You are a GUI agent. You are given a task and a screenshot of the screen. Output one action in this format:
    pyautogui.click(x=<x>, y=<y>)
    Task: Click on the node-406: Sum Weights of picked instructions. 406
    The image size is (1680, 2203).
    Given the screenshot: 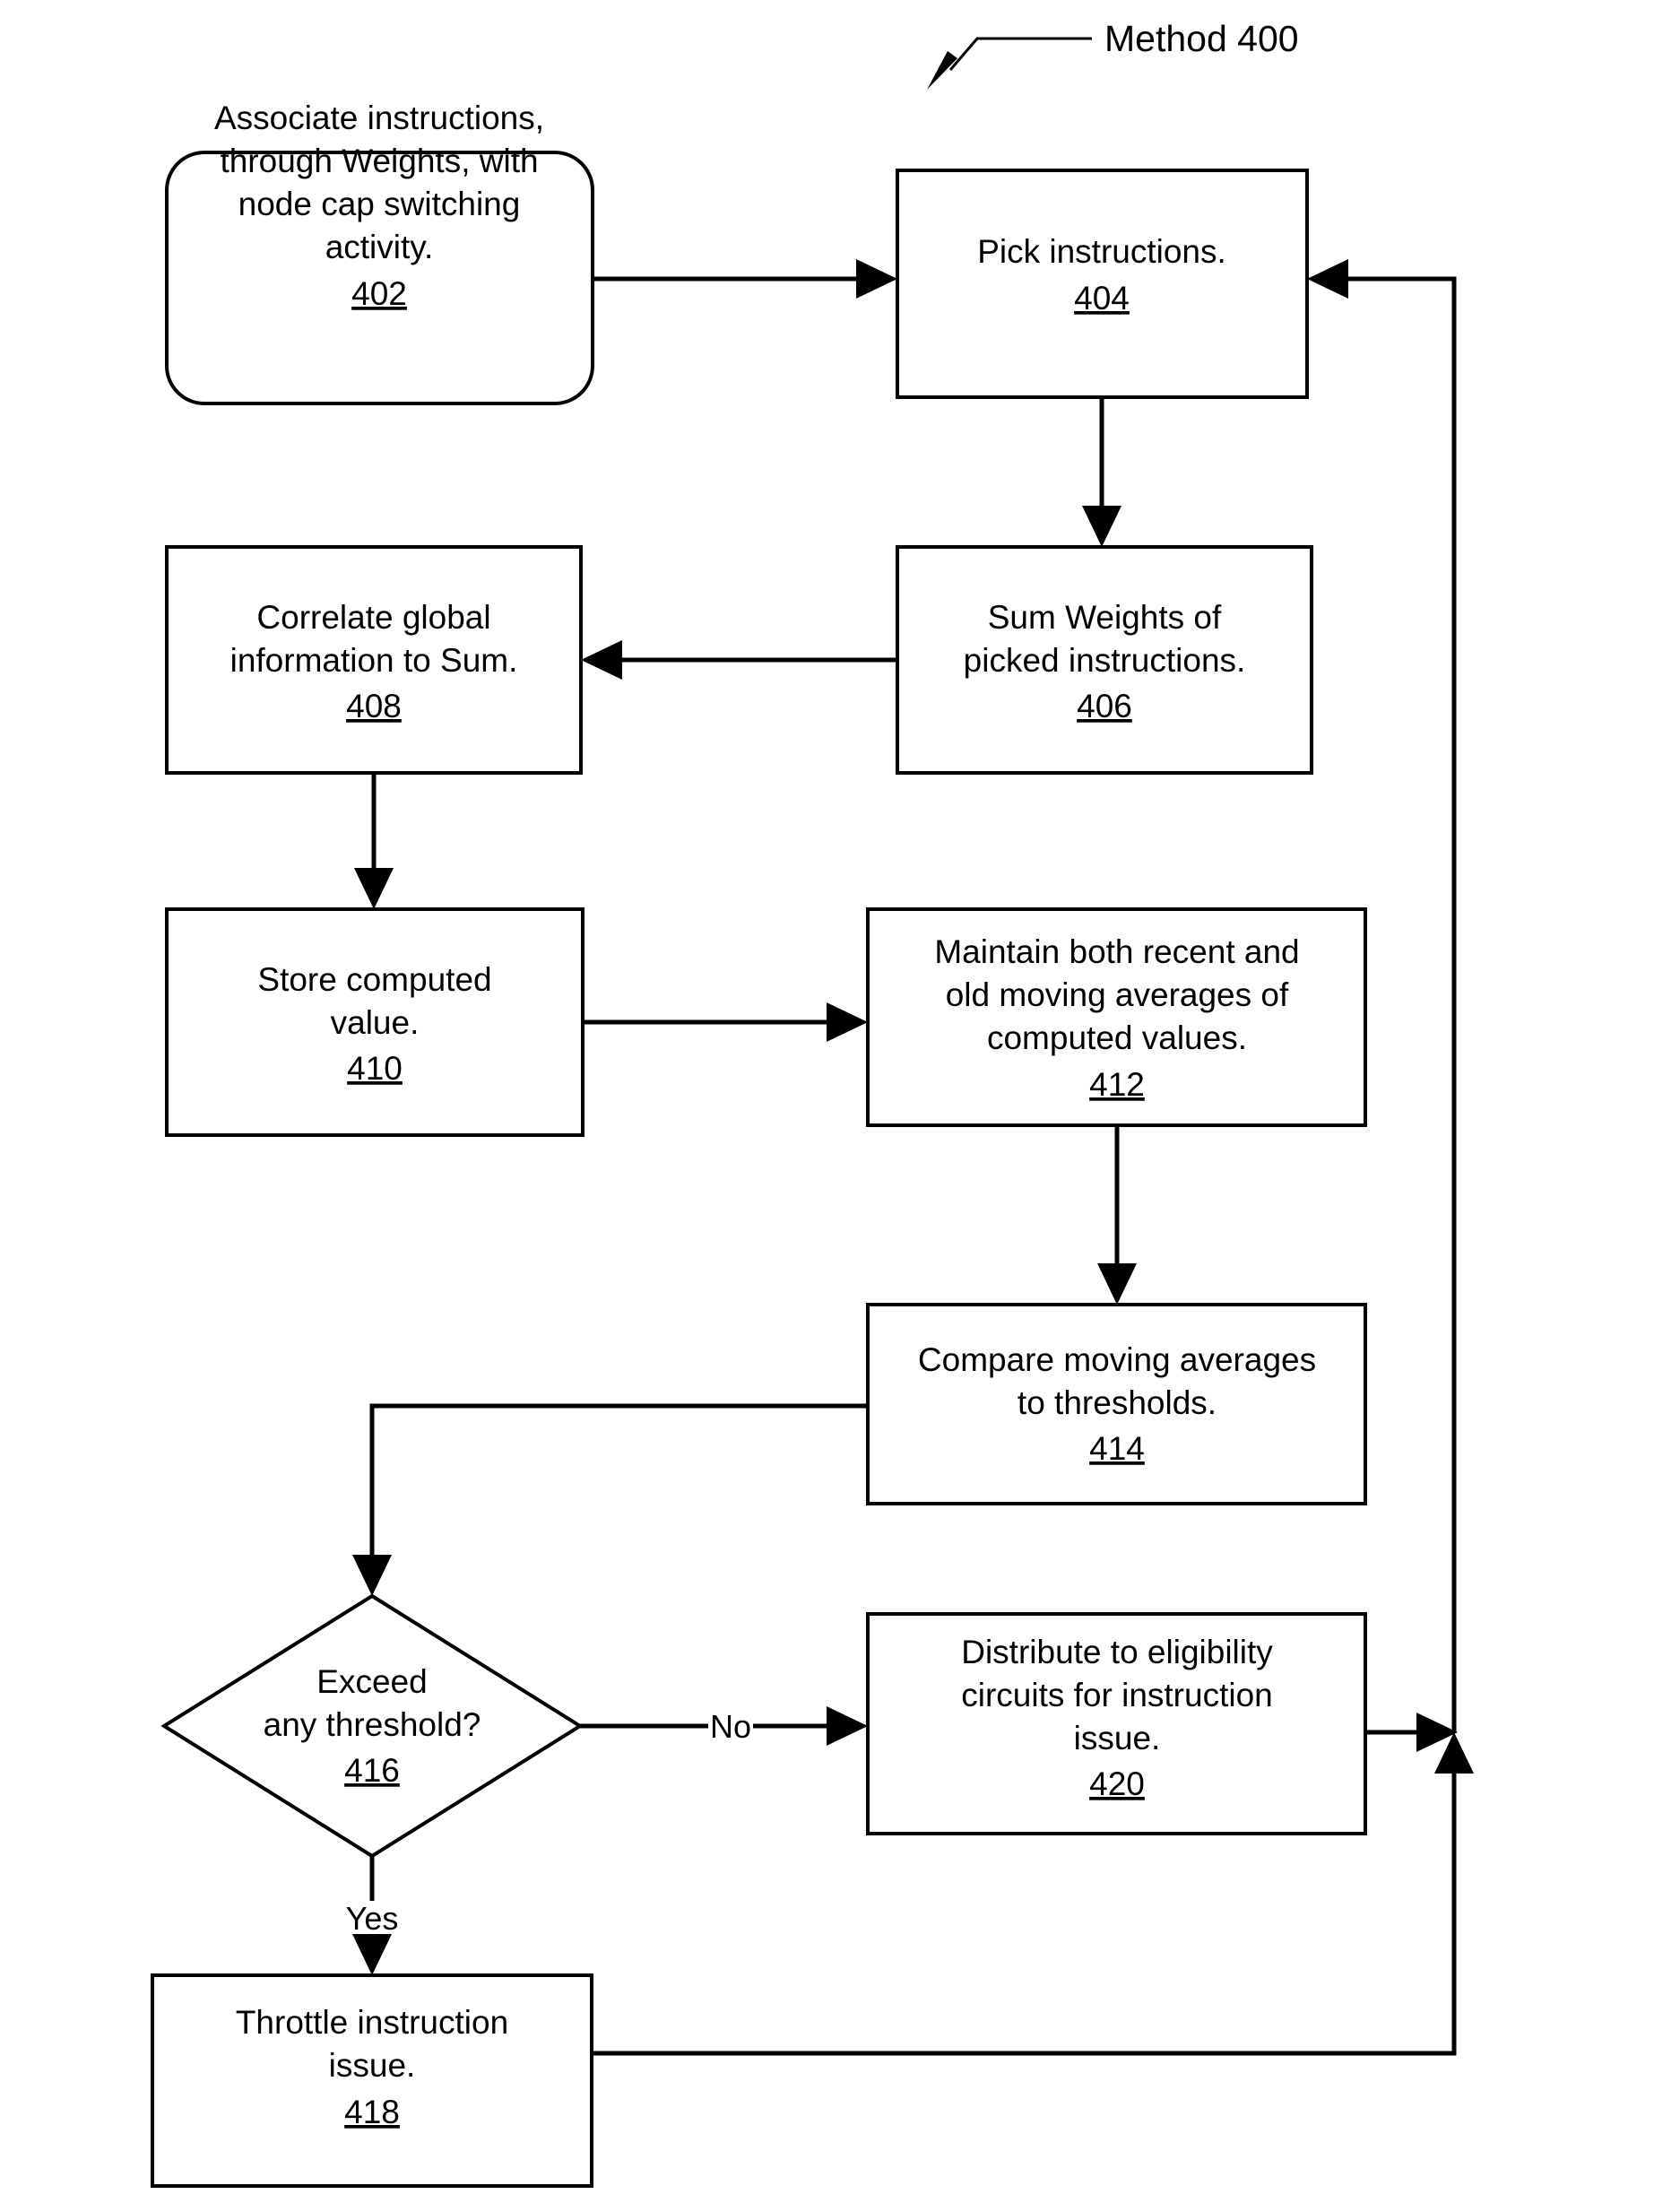 What is the action you would take?
    pyautogui.click(x=1104, y=660)
    